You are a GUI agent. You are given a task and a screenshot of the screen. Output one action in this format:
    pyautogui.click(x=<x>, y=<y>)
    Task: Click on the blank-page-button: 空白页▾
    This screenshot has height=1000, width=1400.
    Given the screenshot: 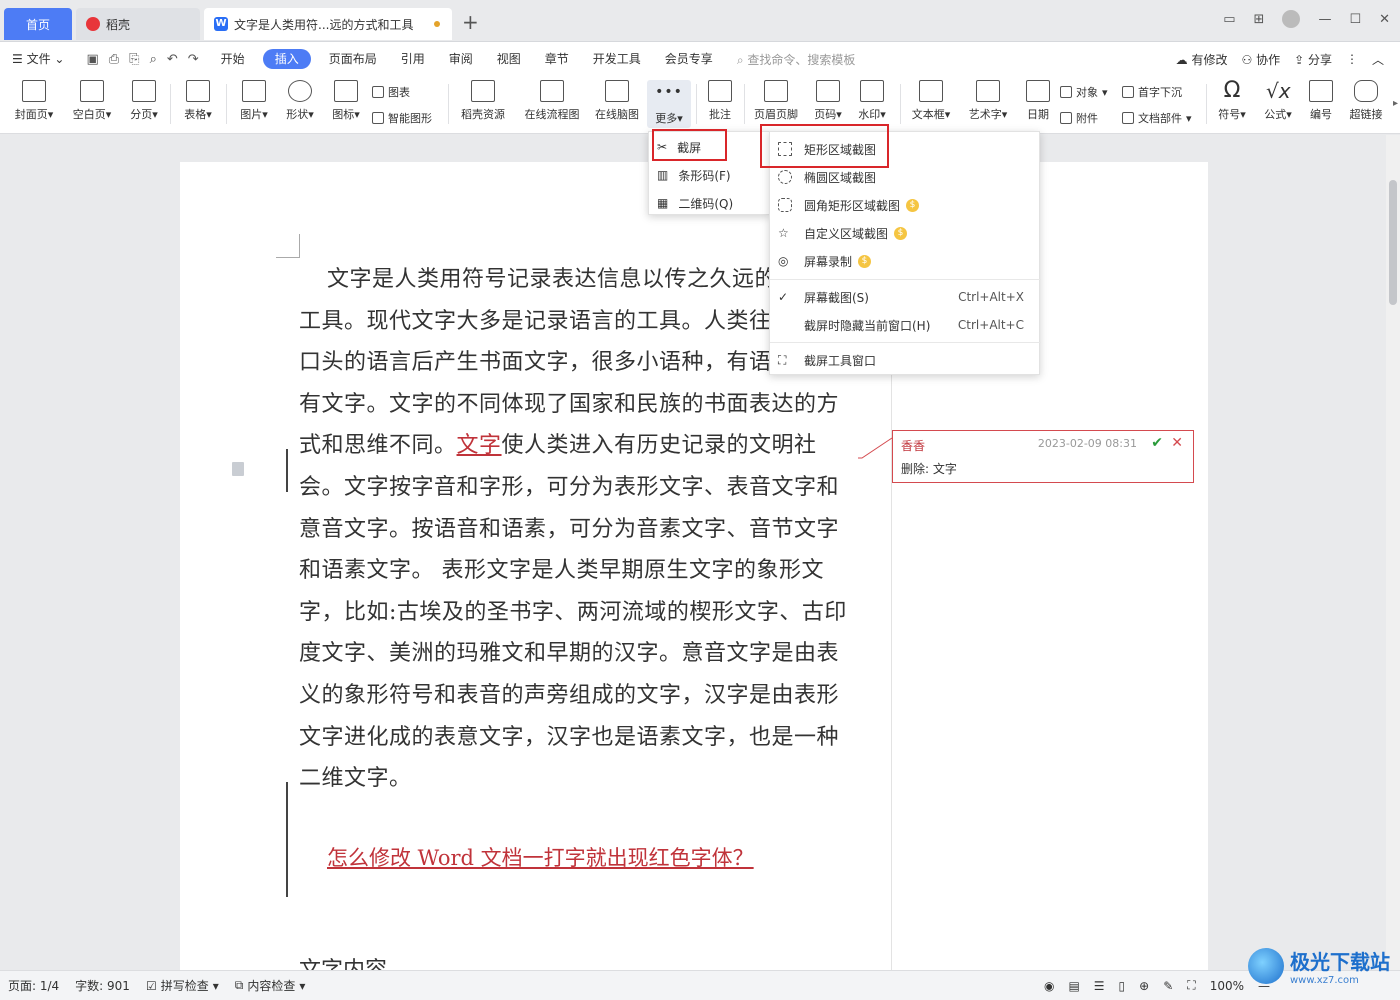 What is the action you would take?
    pyautogui.click(x=92, y=101)
    